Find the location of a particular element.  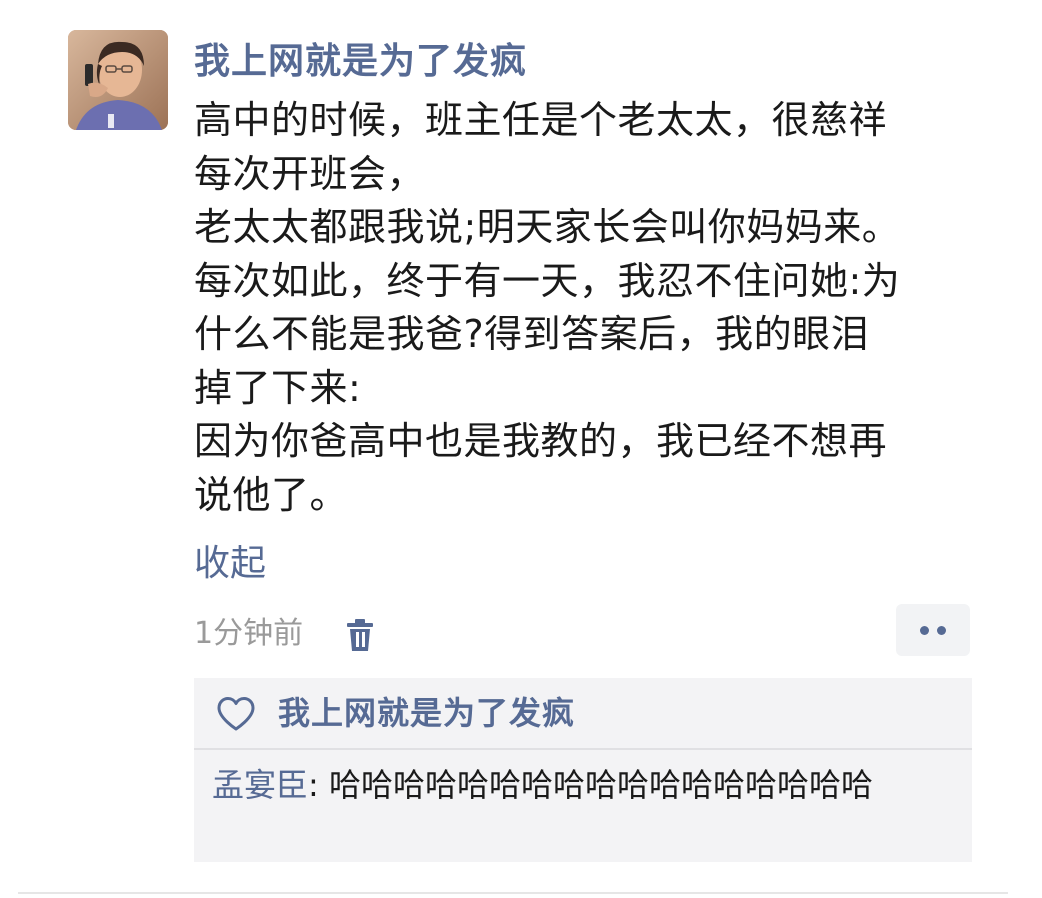

post-timestamp: 1分钟前 is located at coordinates (249, 633).